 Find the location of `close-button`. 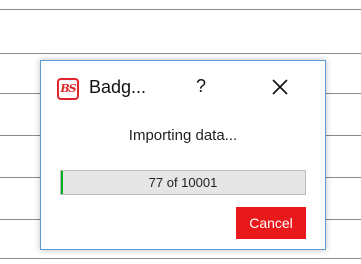

close-button is located at coordinates (280, 87).